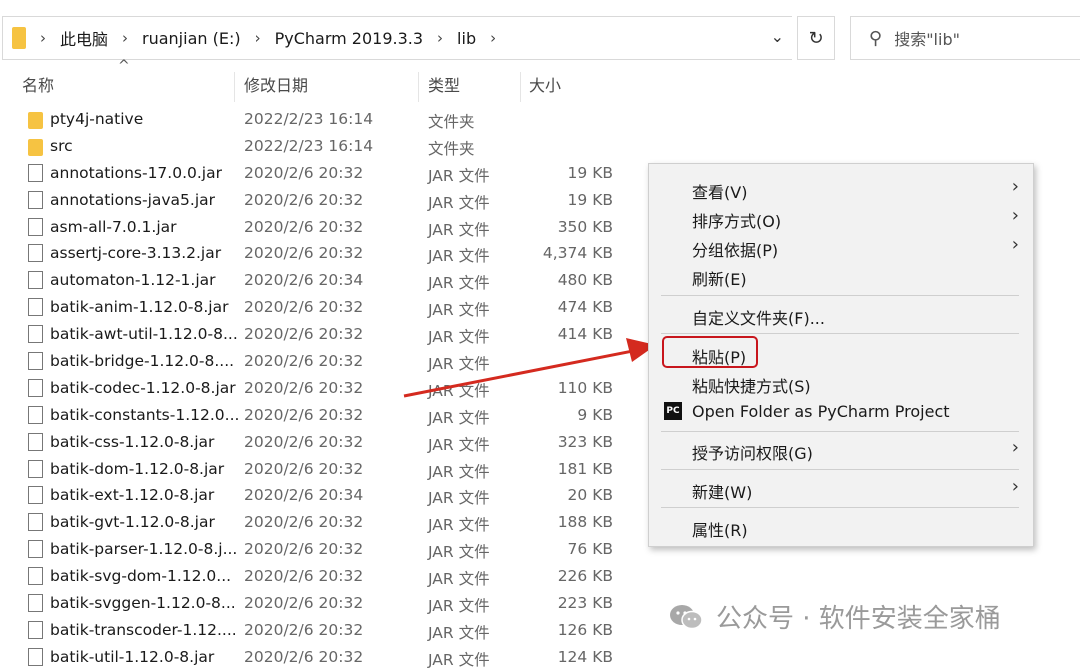 Image resolution: width=1080 pixels, height=672 pixels. Describe the element at coordinates (751, 385) in the screenshot. I see `menu-item-paste-shortcut: 粘贴快捷方式(S)` at that location.